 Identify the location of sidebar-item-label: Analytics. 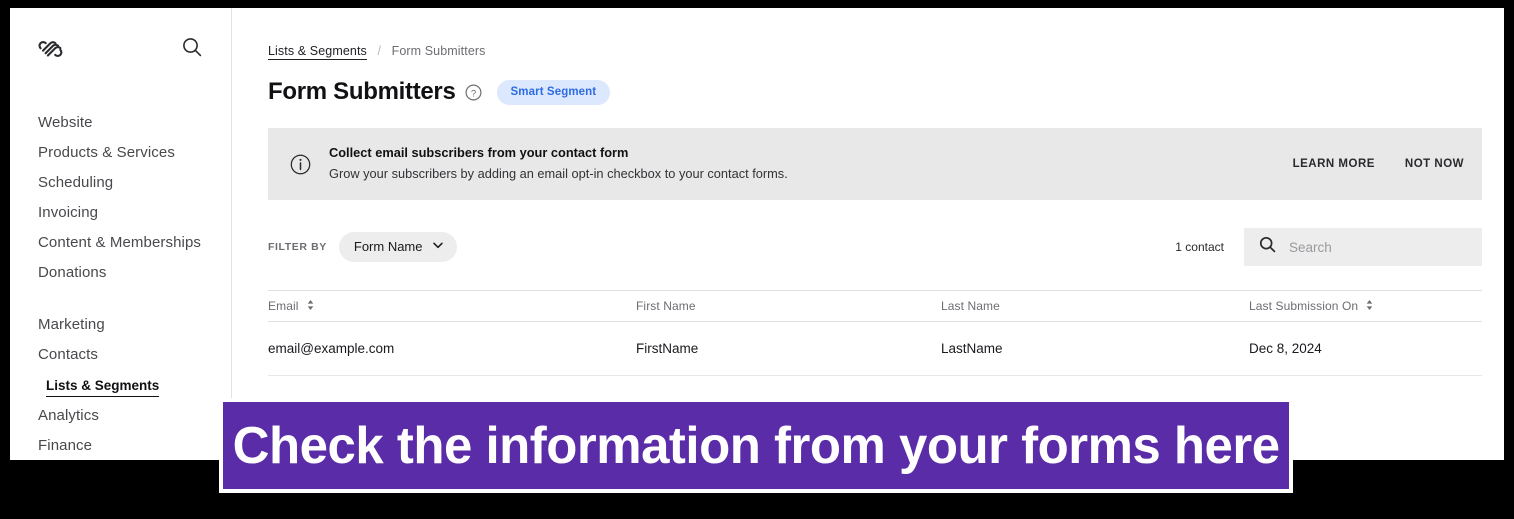
(68, 415).